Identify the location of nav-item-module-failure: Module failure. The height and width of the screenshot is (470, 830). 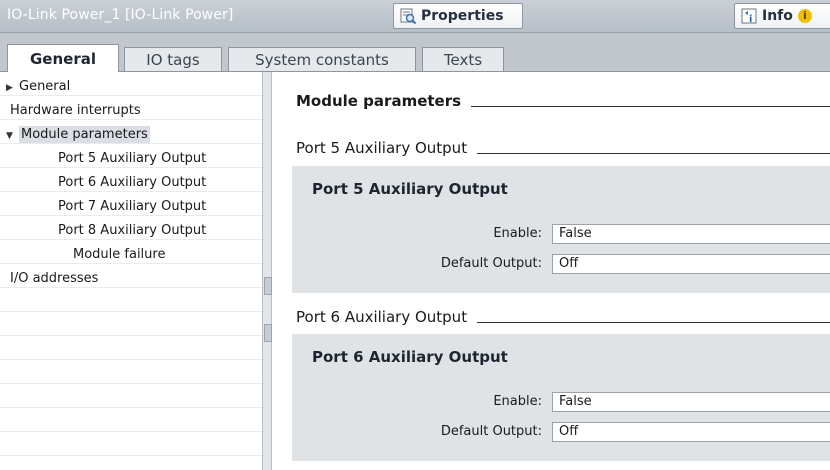
(119, 255).